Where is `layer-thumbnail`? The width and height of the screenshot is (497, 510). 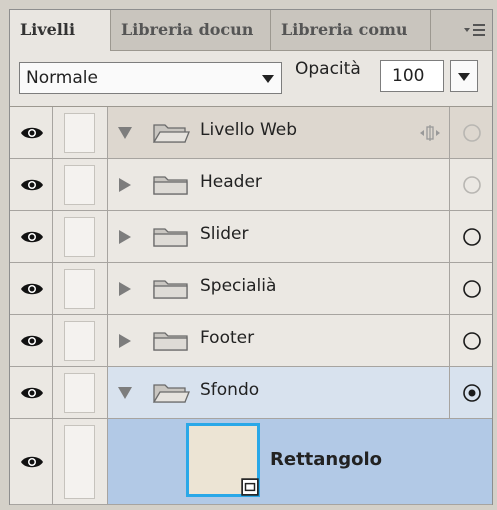 layer-thumbnail is located at coordinates (223, 460).